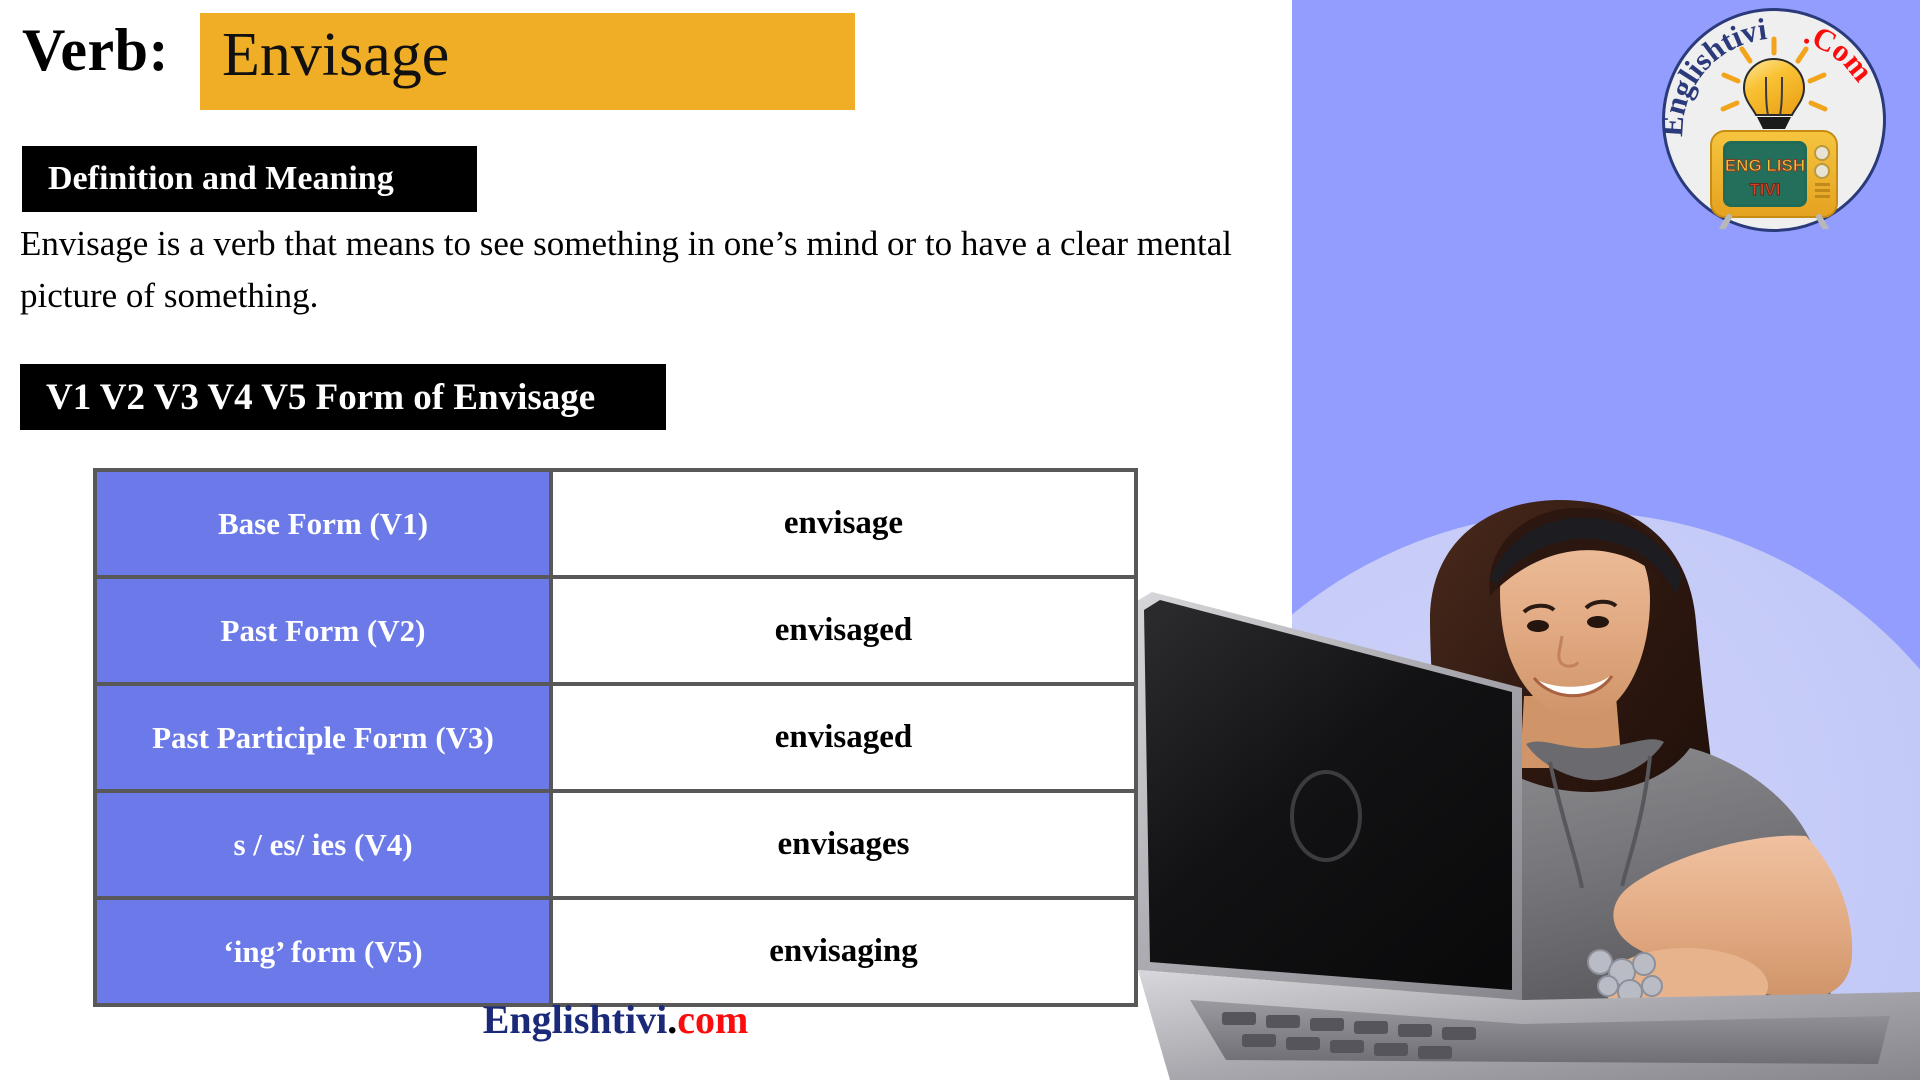 This screenshot has width=1920, height=1080. What do you see at coordinates (1774, 93) in the screenshot?
I see `lightbulb-icon` at bounding box center [1774, 93].